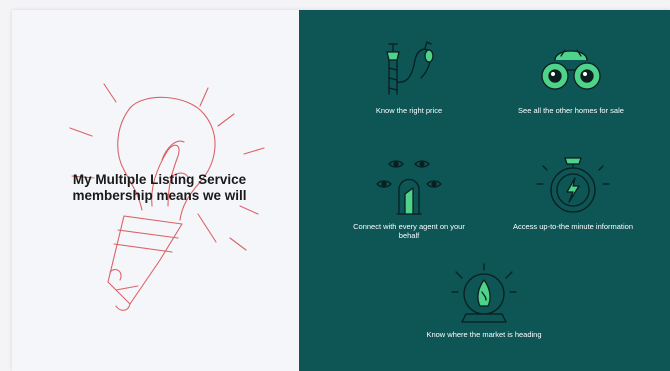 The width and height of the screenshot is (670, 371). I want to click on benefit-market-trend: Know where the market is heading, so click(484, 300).